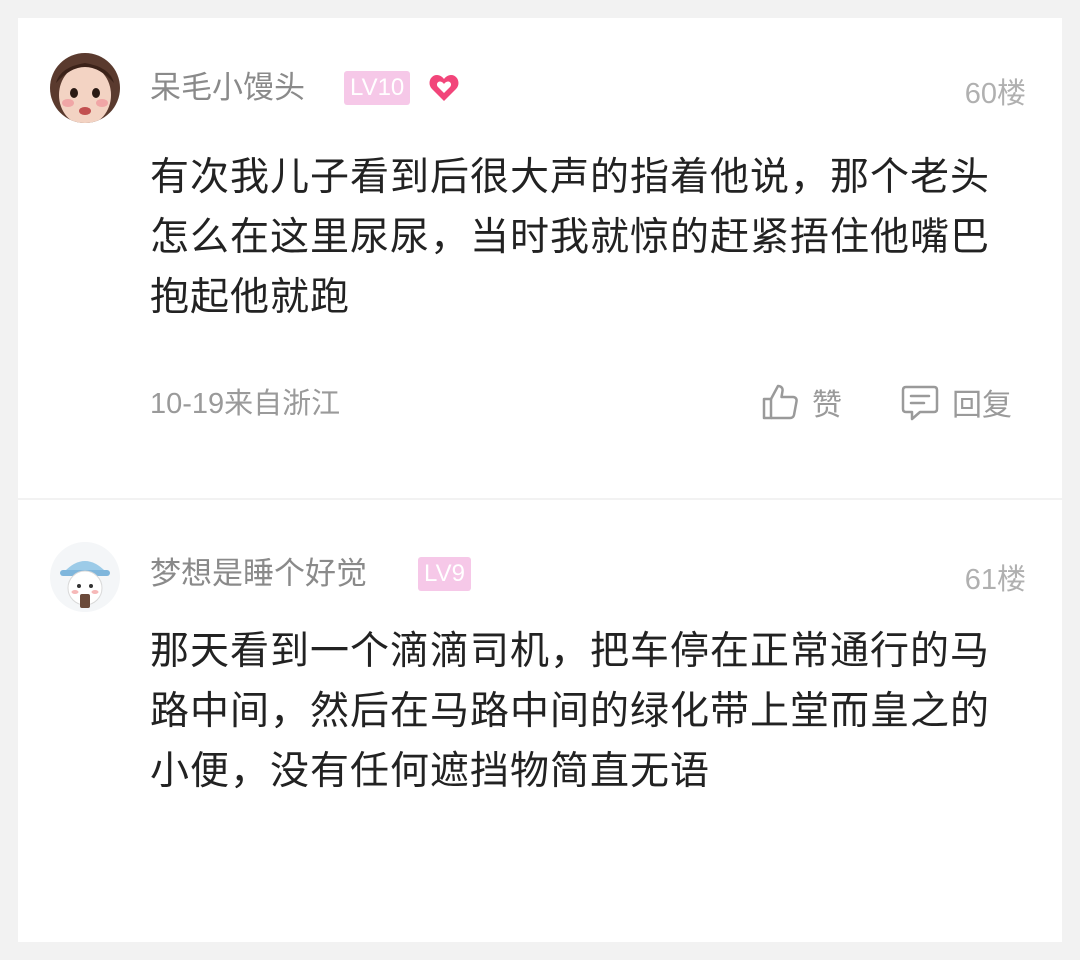  What do you see at coordinates (227, 88) in the screenshot?
I see `username: 呆毛小馒头` at bounding box center [227, 88].